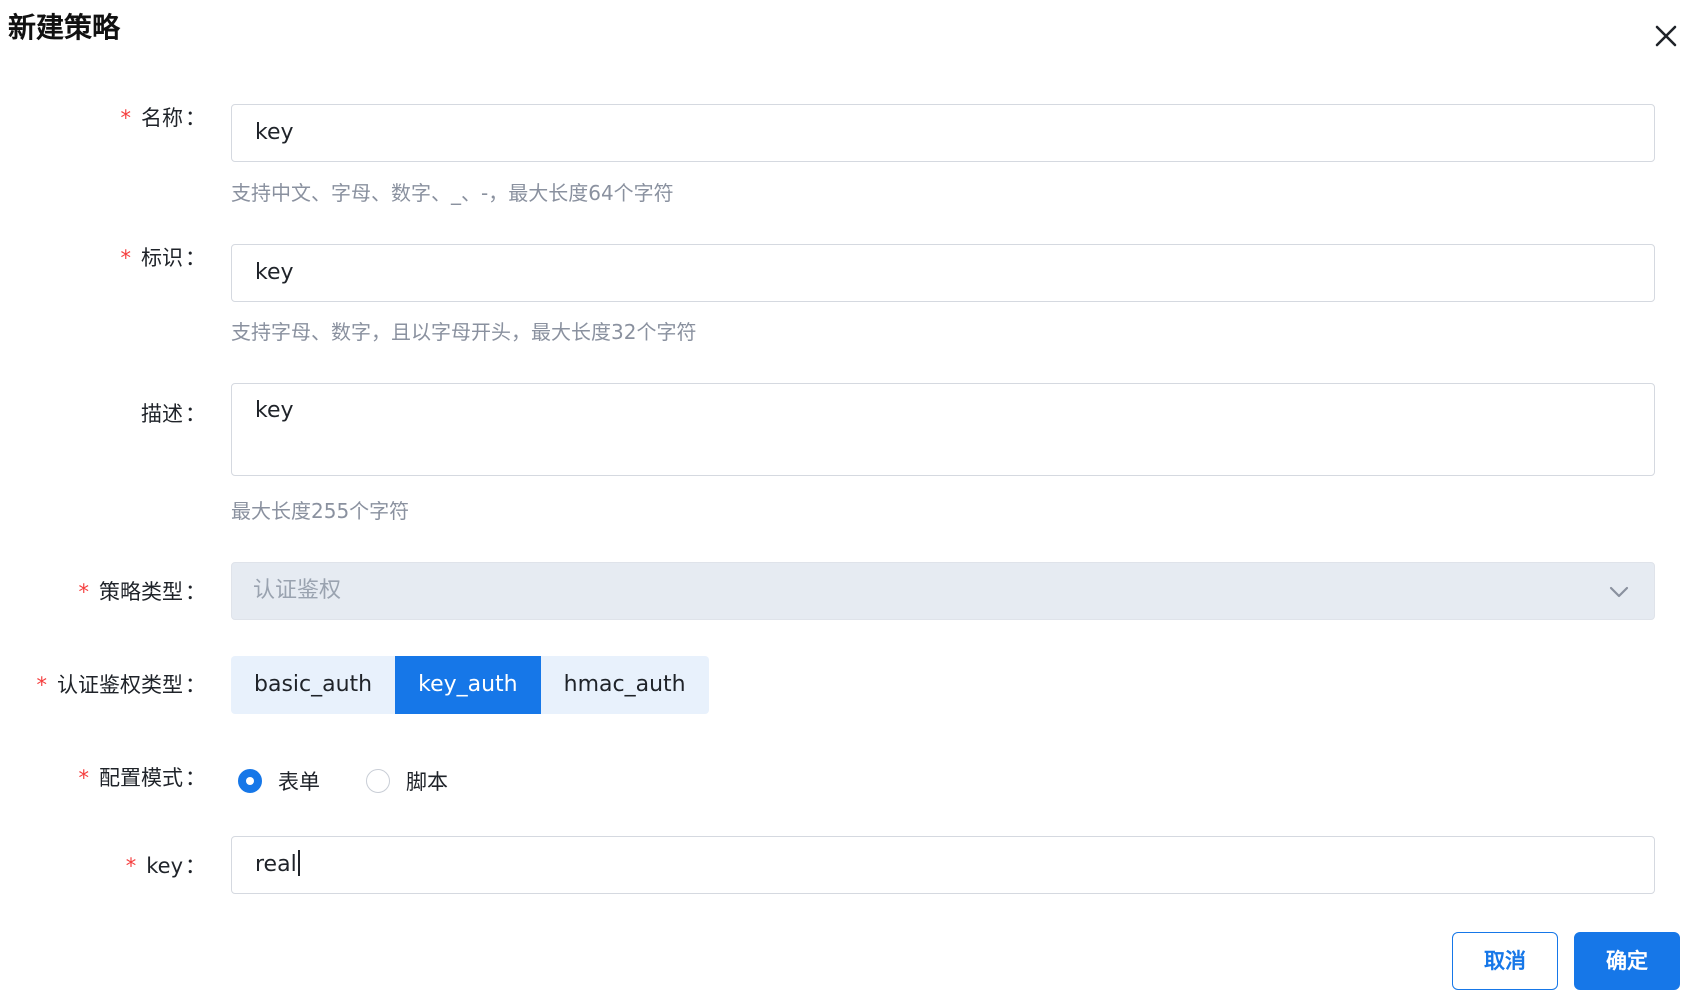 The width and height of the screenshot is (1694, 1002). I want to click on identifier-label-text: 标识, so click(162, 258).